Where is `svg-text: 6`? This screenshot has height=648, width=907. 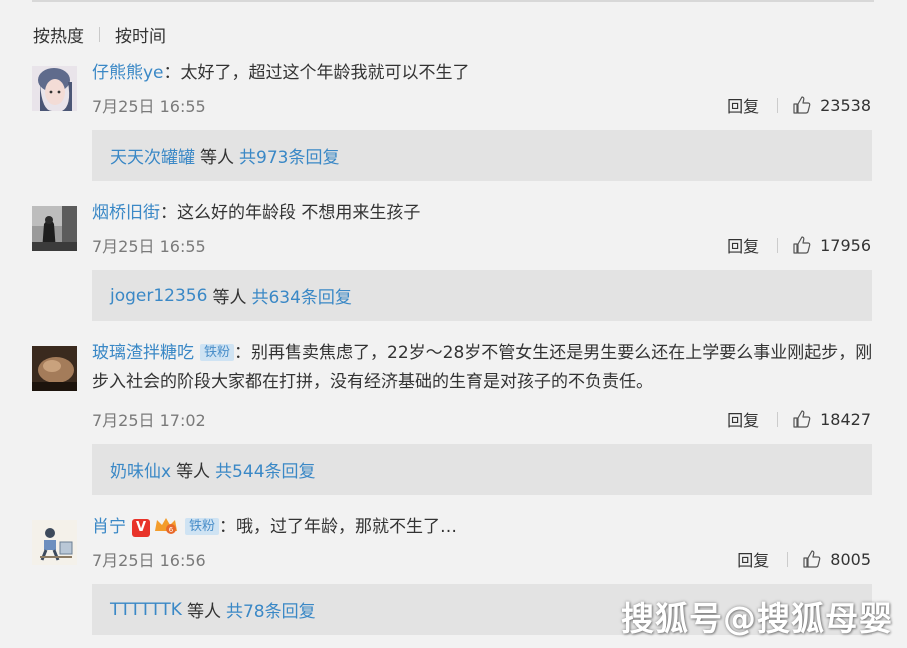 svg-text: 6 is located at coordinates (171, 530).